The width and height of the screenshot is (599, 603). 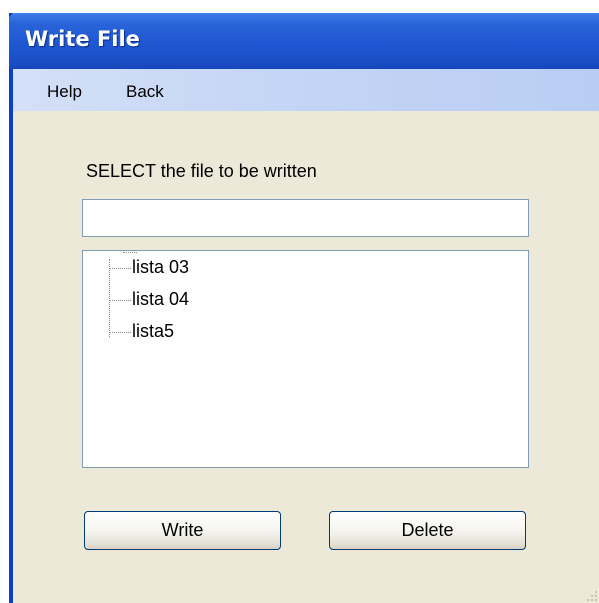 I want to click on select-file-label: SELECT the file to be written, so click(x=201, y=171).